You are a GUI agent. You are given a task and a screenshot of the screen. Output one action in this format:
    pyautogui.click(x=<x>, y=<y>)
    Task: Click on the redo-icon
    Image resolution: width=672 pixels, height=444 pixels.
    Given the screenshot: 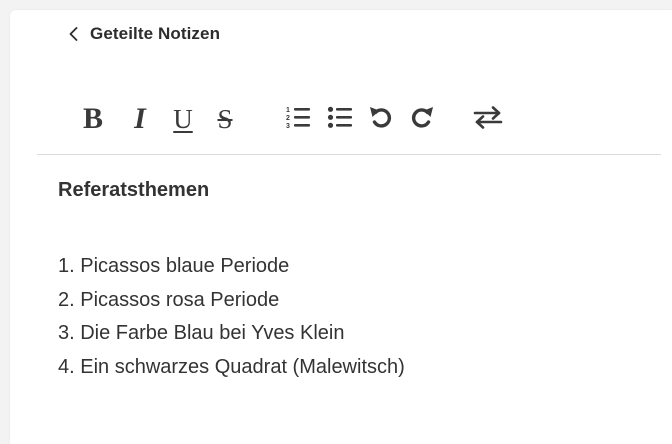 What is the action you would take?
    pyautogui.click(x=422, y=119)
    